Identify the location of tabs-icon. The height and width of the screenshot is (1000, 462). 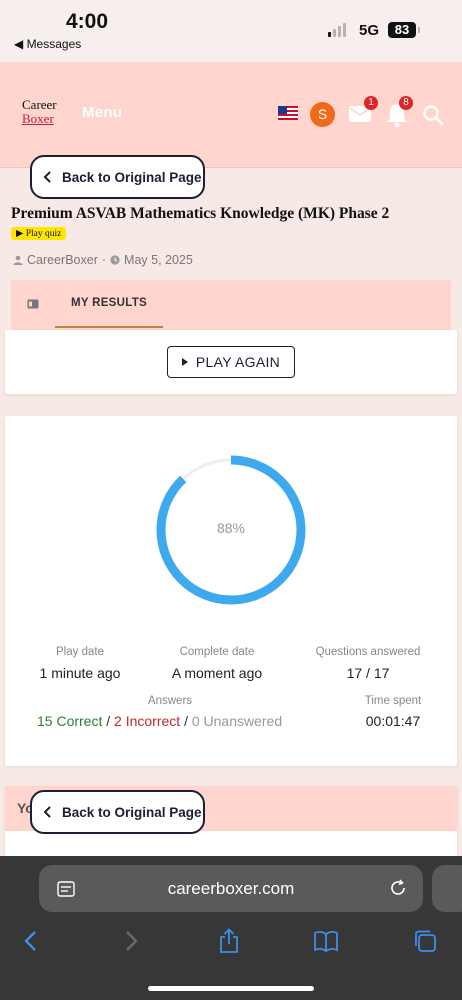
(425, 941).